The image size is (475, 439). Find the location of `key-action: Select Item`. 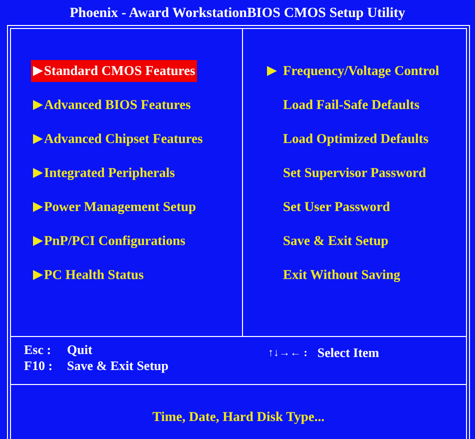

key-action: Select Item is located at coordinates (348, 353).